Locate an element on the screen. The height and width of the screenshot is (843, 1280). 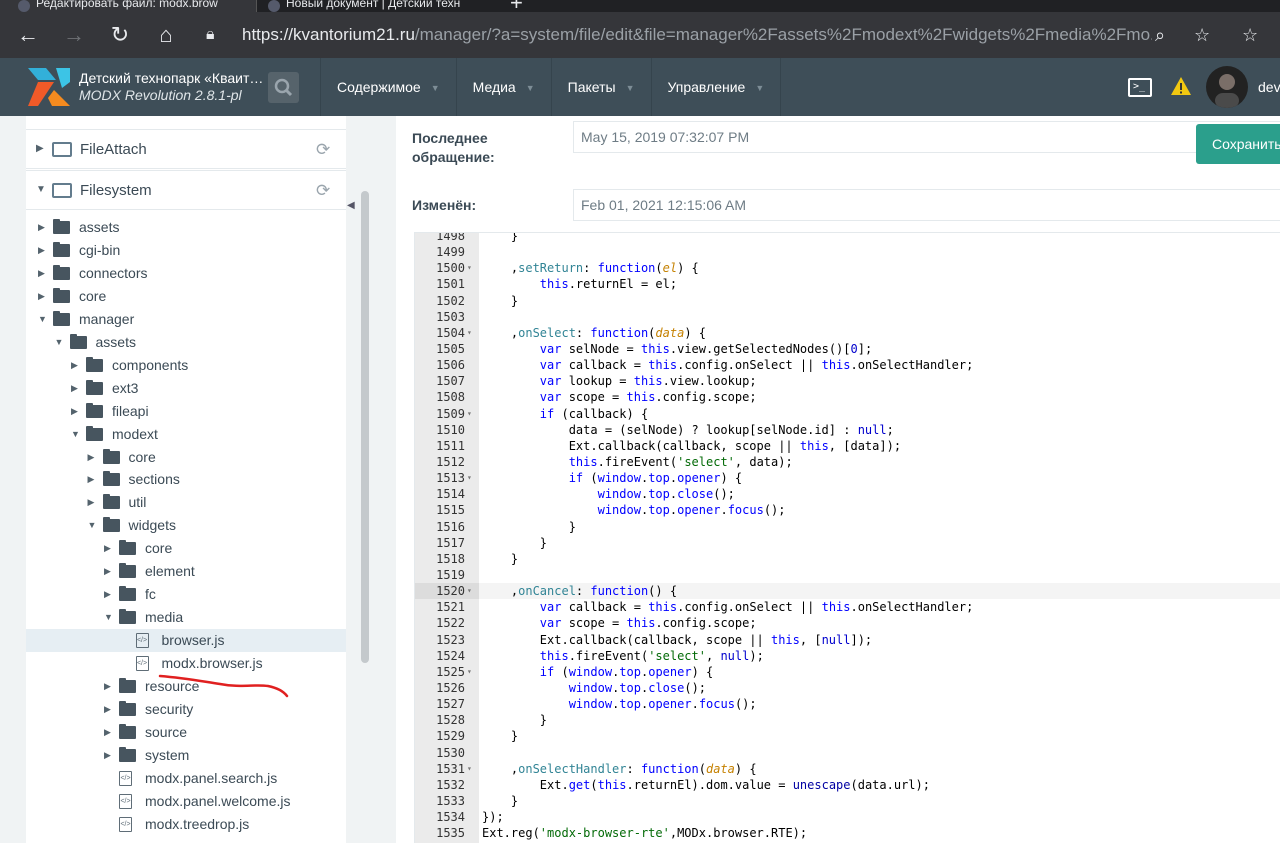
favorites-icon: ☆ is located at coordinates (1250, 35).